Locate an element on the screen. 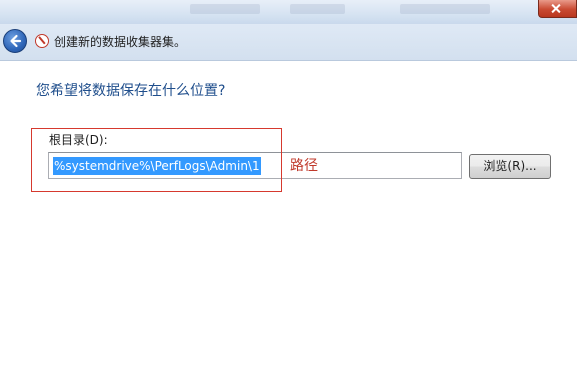  annotation-label: 路径 is located at coordinates (304, 166).